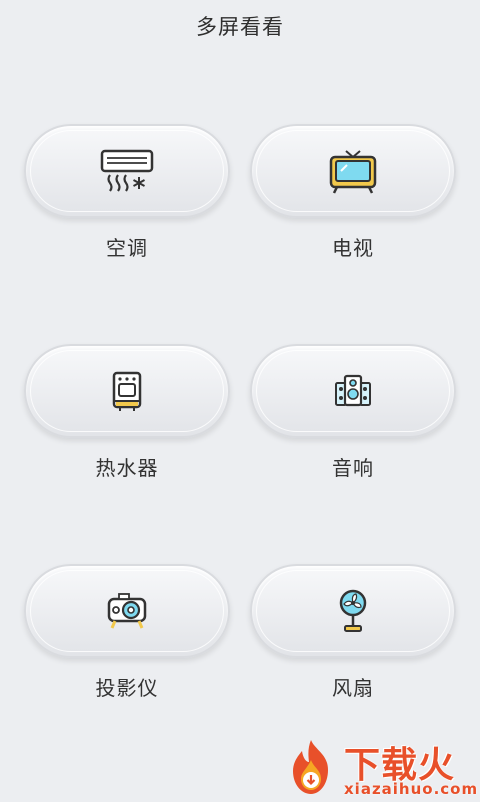 The width and height of the screenshot is (480, 802). Describe the element at coordinates (353, 468) in the screenshot. I see `speaker-label: 音响` at that location.